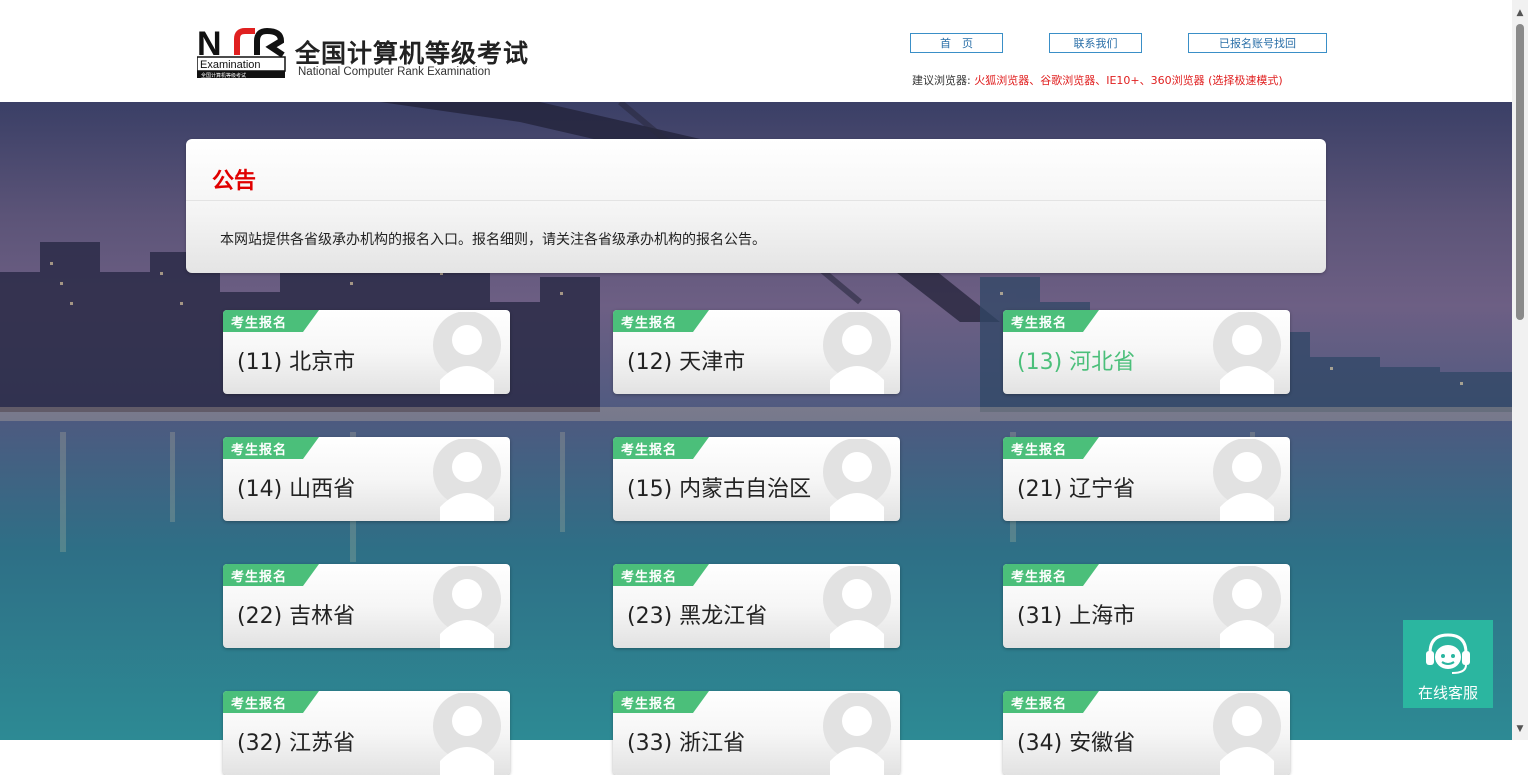  I want to click on province-name: (13) 河北省, so click(1076, 362).